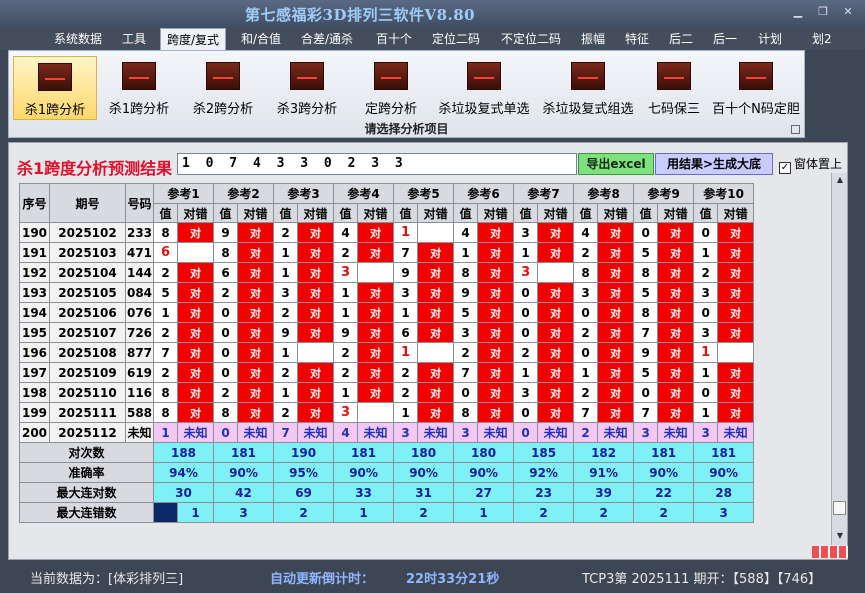  Describe the element at coordinates (78, 39) in the screenshot. I see `menu-item-system-data: 系统数据` at that location.